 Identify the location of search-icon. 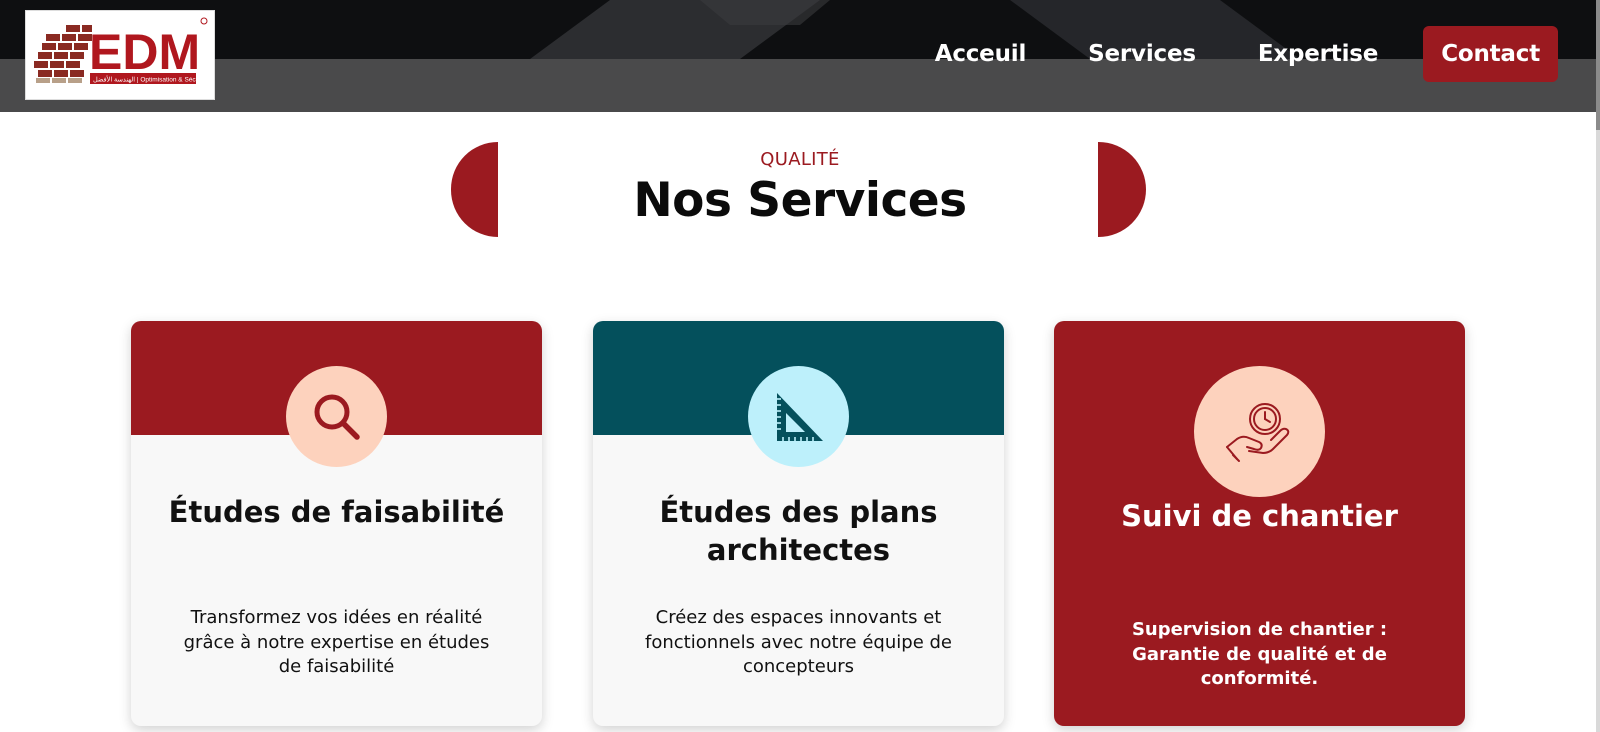
(337, 417).